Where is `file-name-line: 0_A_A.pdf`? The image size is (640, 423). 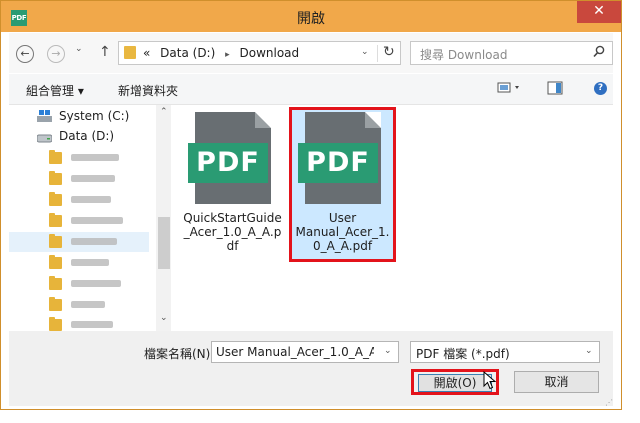
file-name-line: 0_A_A.pdf is located at coordinates (342, 246).